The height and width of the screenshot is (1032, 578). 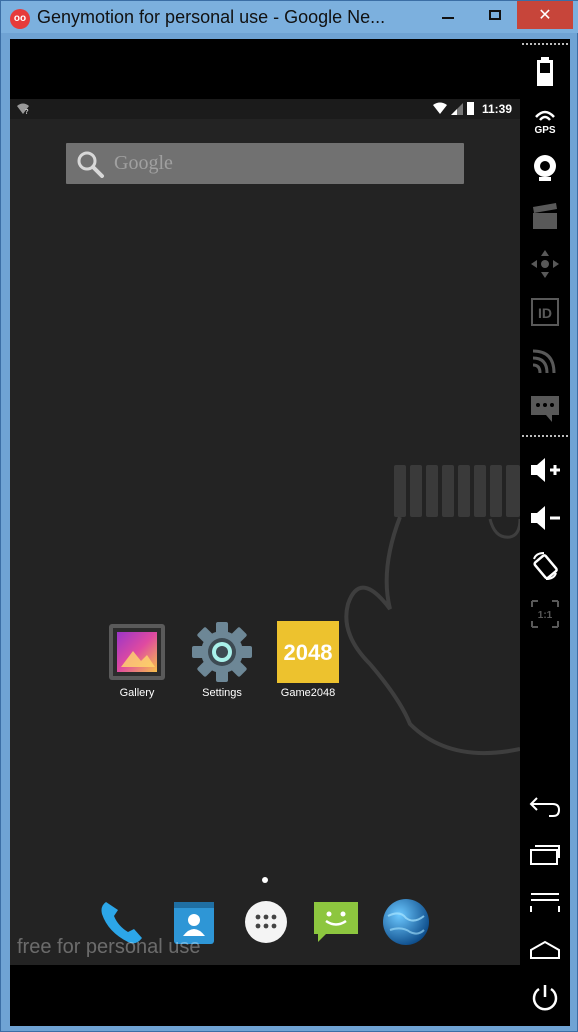 I want to click on signal-icon, so click(x=457, y=109).